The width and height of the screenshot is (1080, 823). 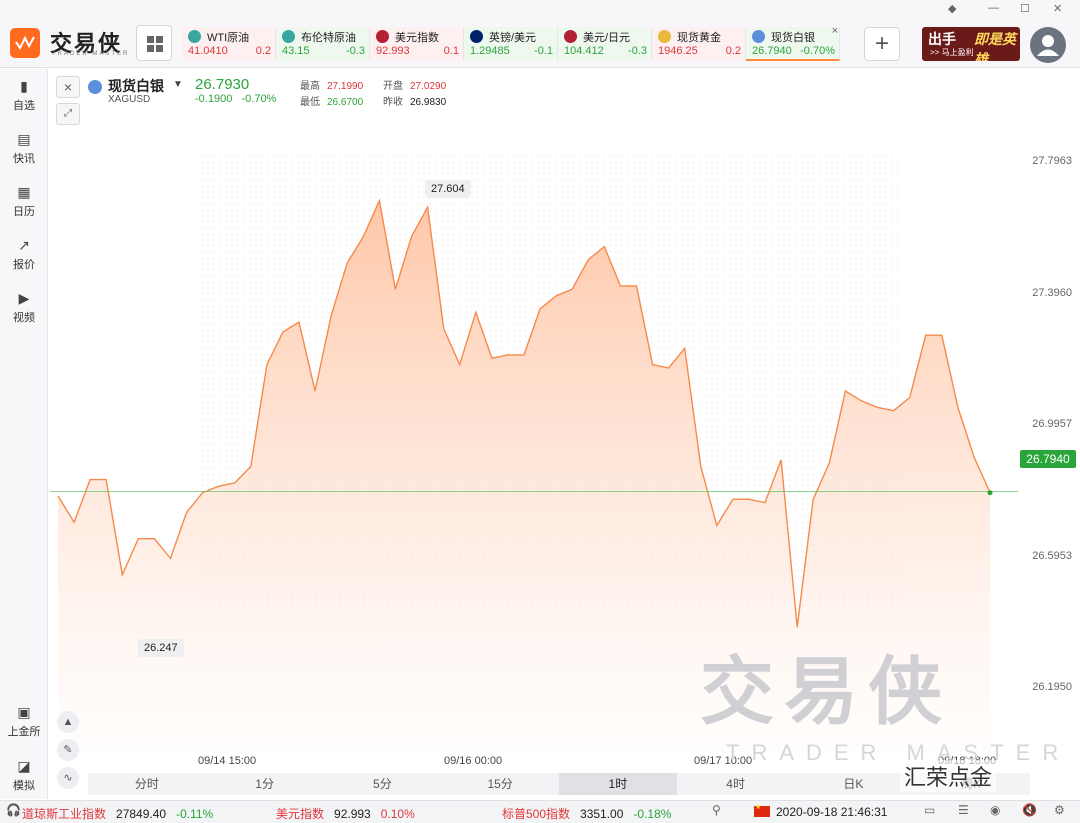 What do you see at coordinates (68, 87) in the screenshot?
I see `close-chart-button: ×` at bounding box center [68, 87].